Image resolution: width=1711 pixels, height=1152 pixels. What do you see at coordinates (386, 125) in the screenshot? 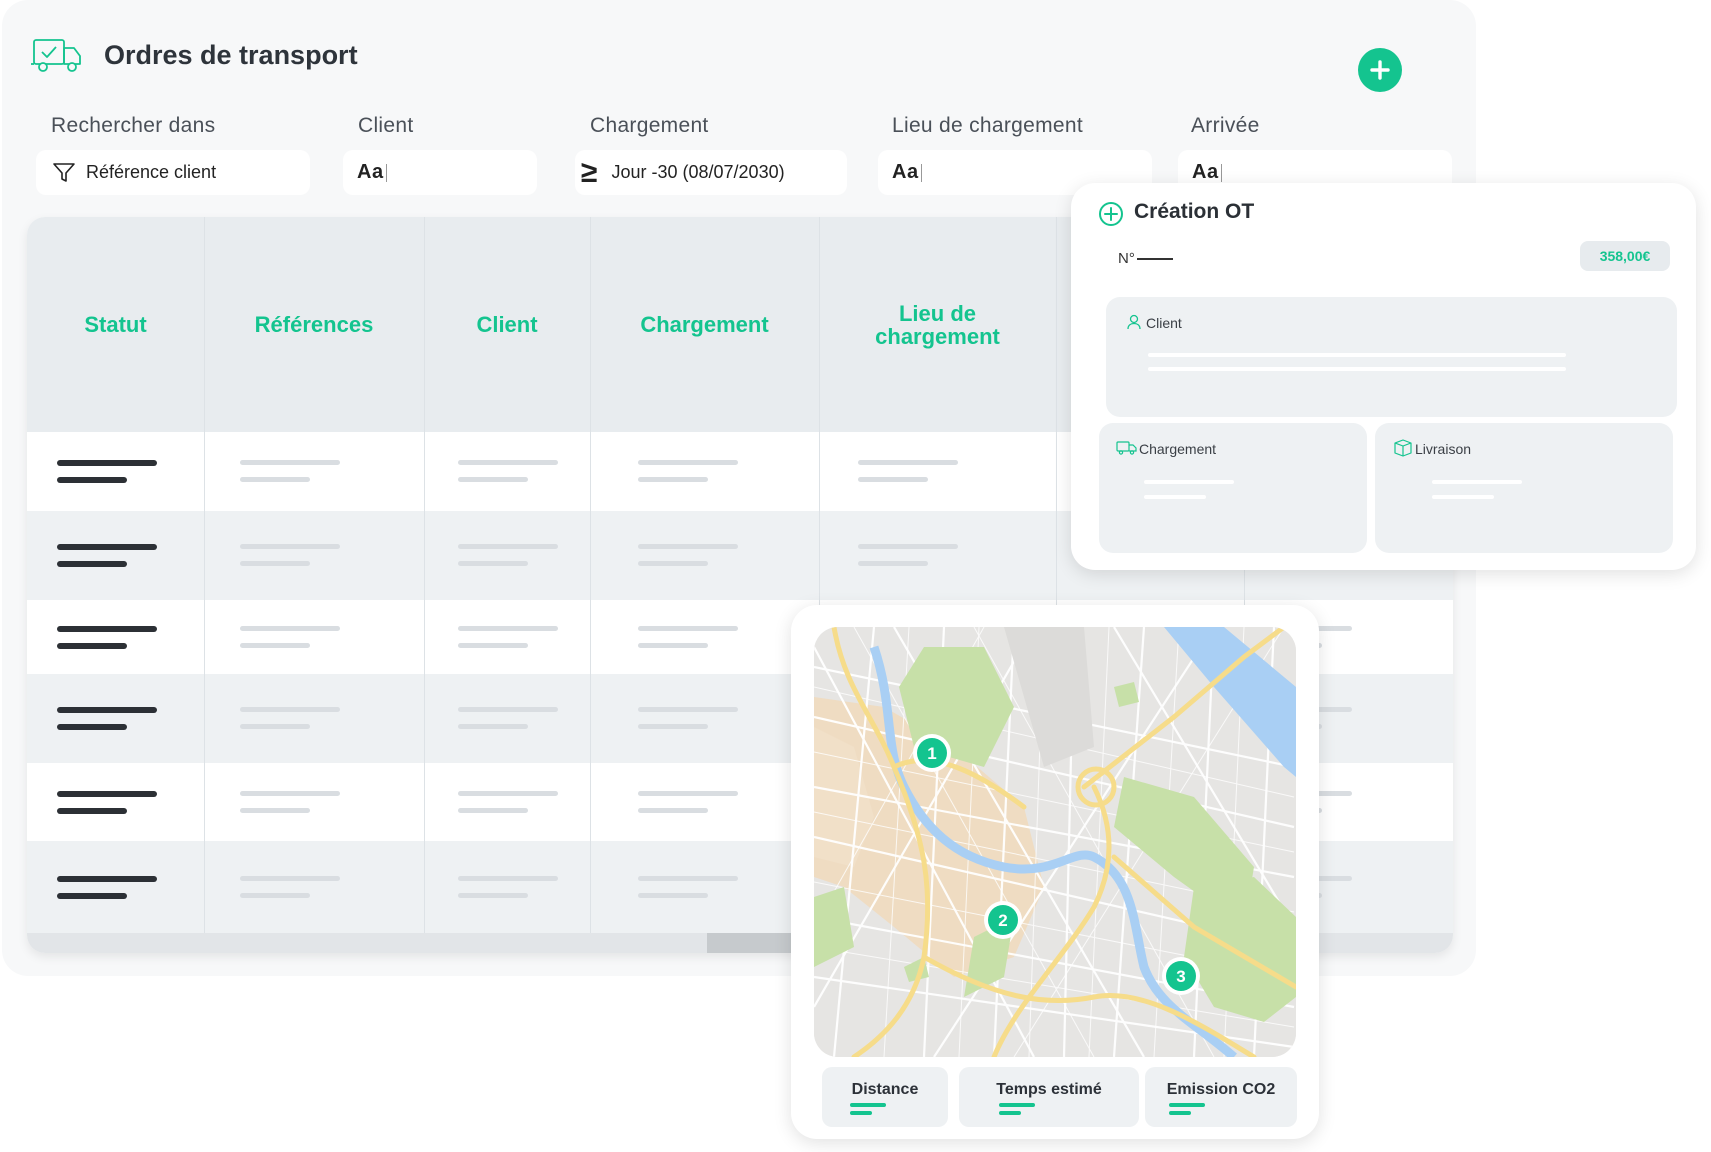
I see `filter-label-client: Client` at bounding box center [386, 125].